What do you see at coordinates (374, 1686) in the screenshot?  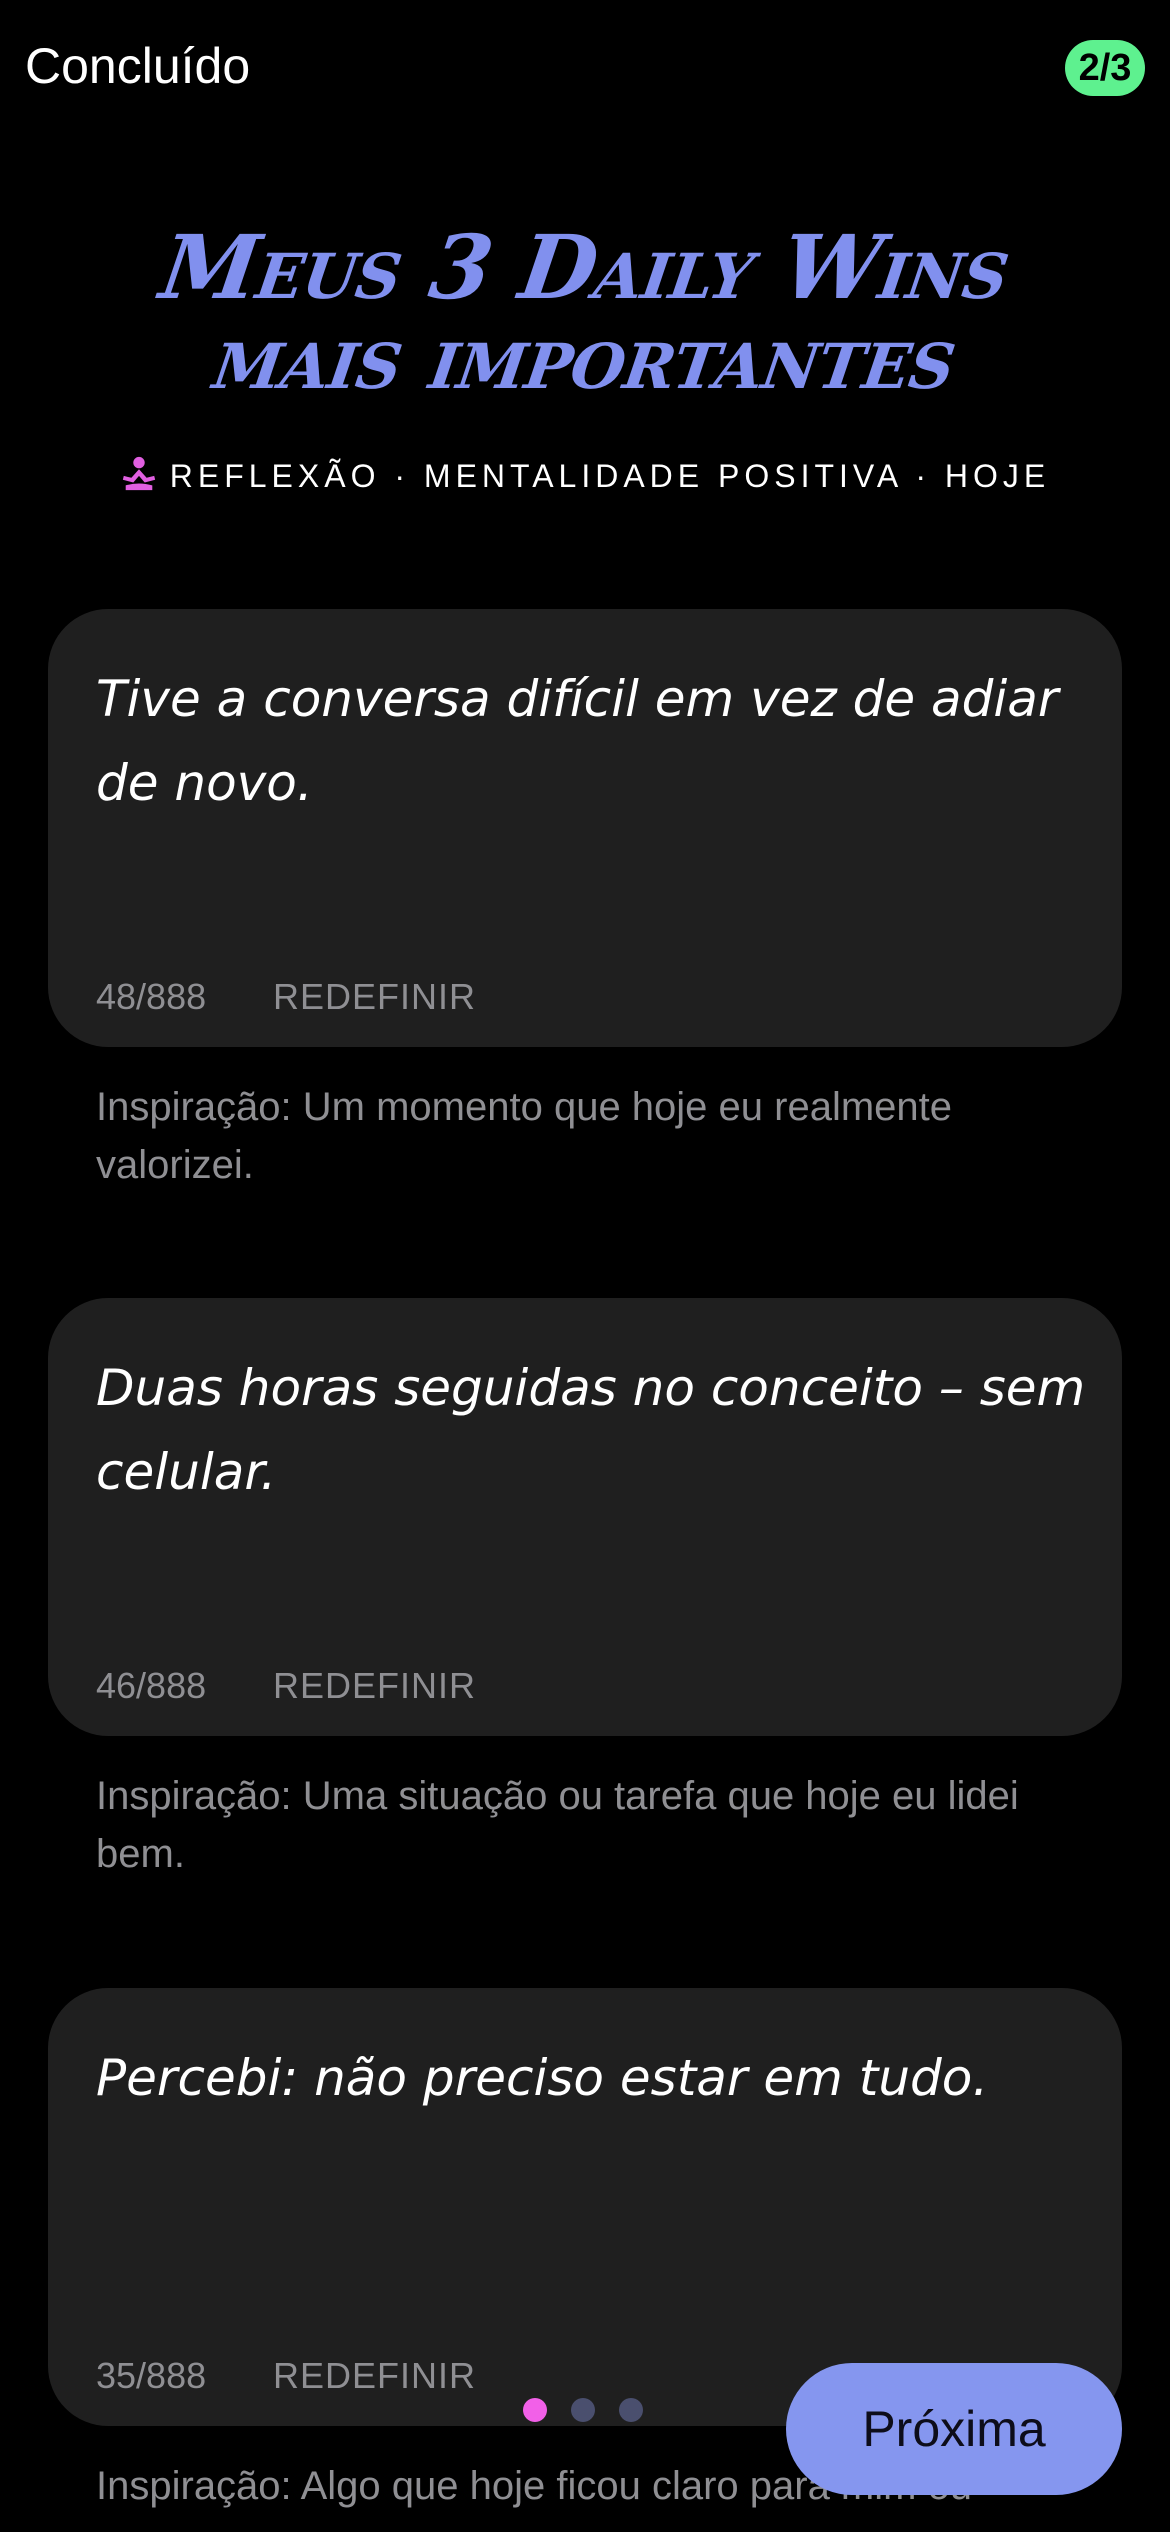 I see `reset-button-2: REDEFINIR` at bounding box center [374, 1686].